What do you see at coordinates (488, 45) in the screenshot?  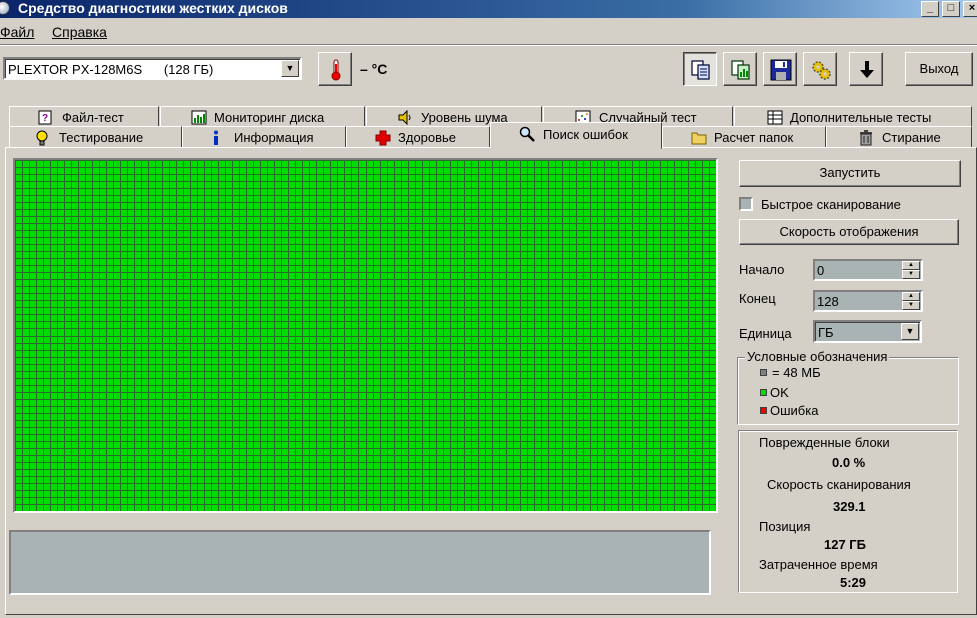 I see `menu-separator` at bounding box center [488, 45].